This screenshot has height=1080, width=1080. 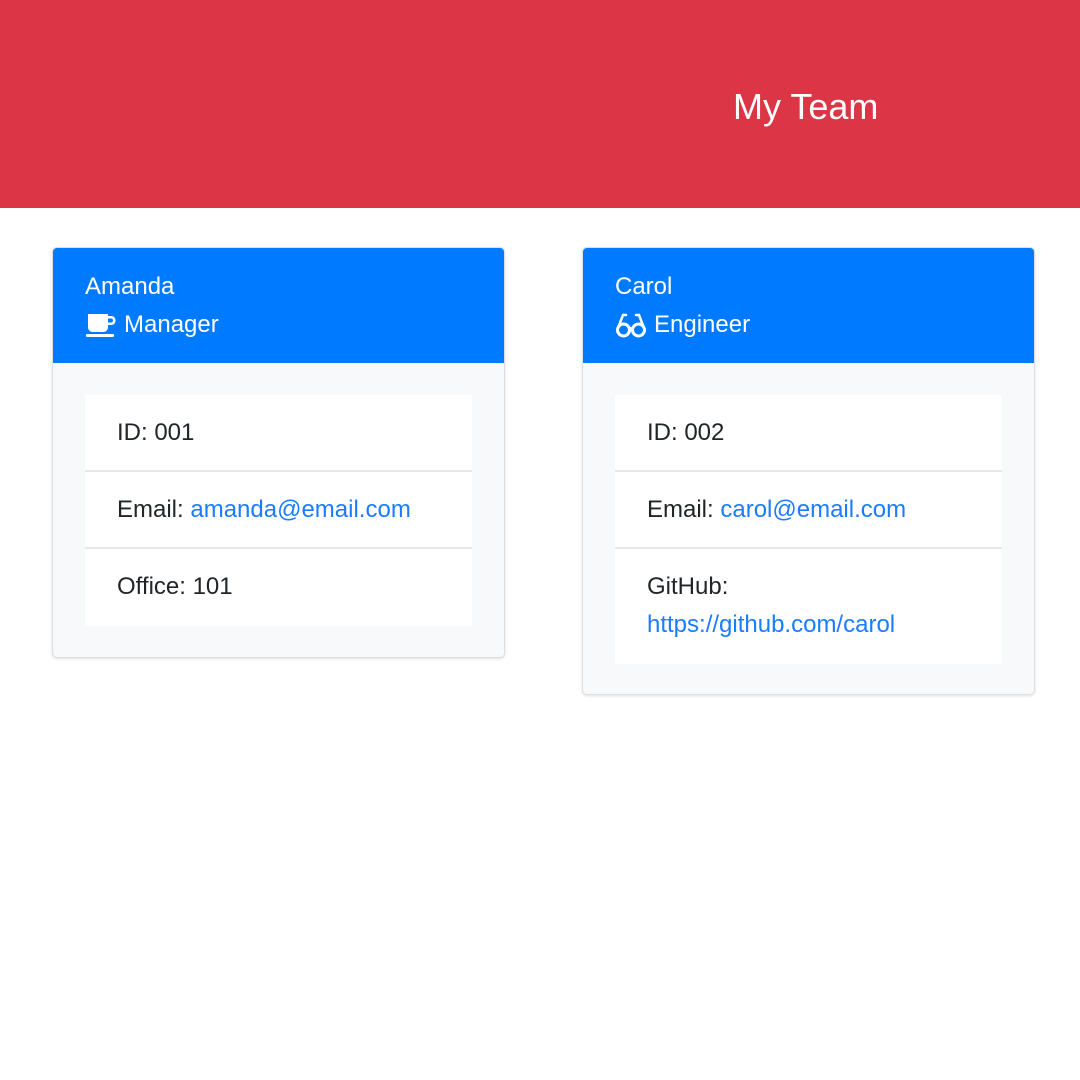 What do you see at coordinates (278, 587) in the screenshot?
I see `list-item-office: Office: 101` at bounding box center [278, 587].